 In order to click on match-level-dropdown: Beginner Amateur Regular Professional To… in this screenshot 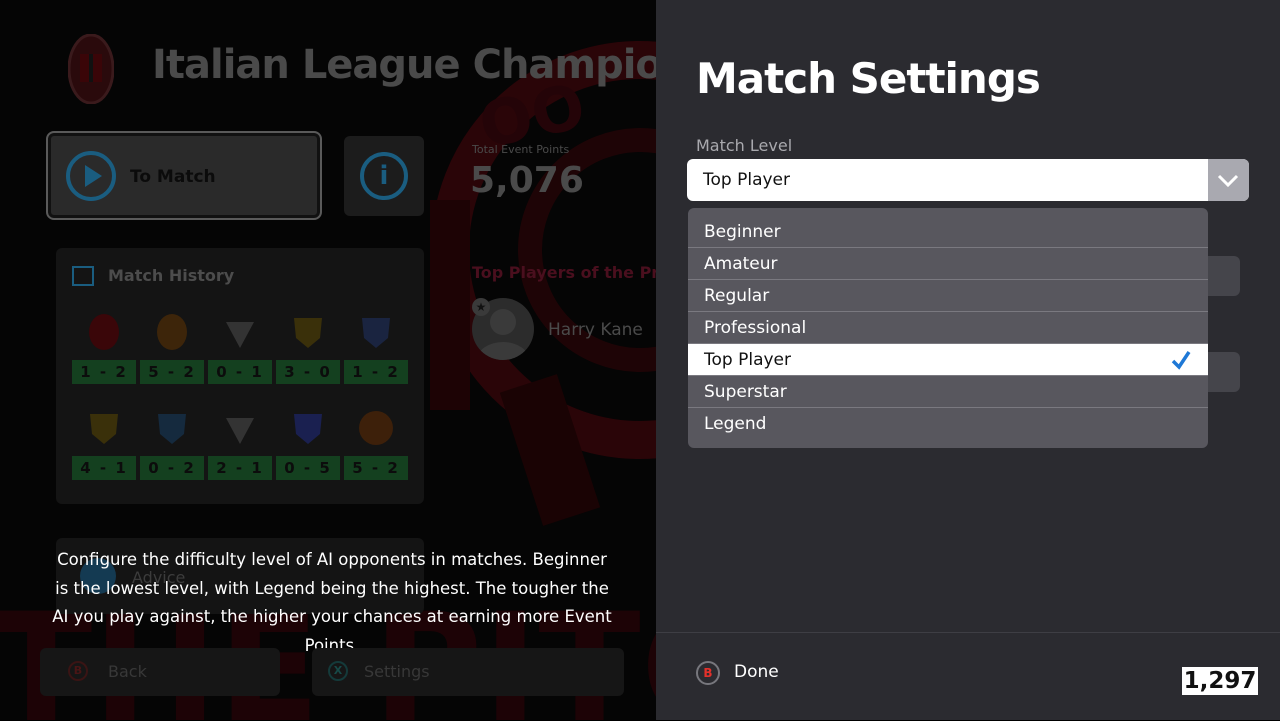, I will do `click(948, 328)`.